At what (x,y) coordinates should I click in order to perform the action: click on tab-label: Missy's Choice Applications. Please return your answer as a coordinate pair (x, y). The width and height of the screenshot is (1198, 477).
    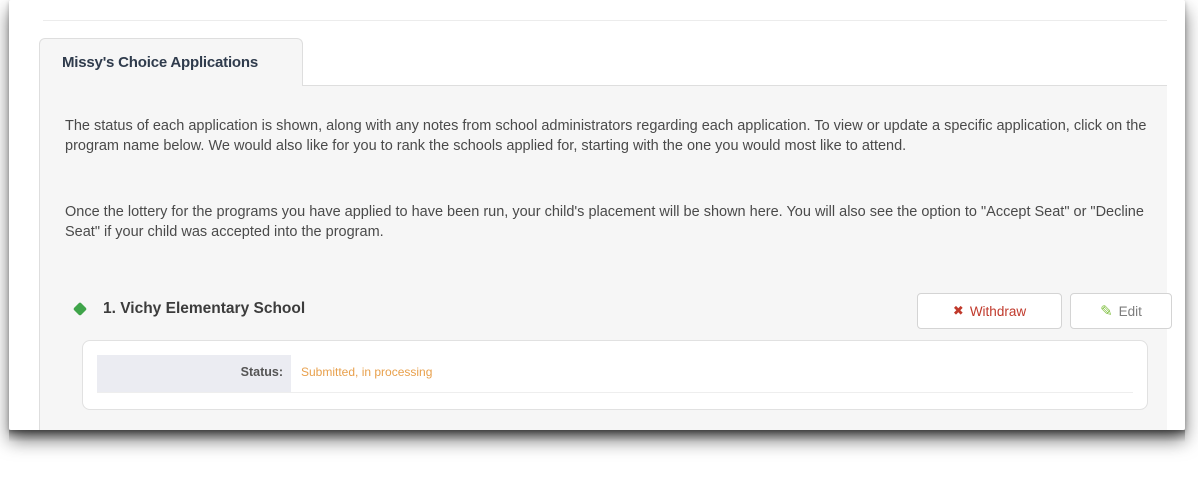
    Looking at the image, I should click on (160, 62).